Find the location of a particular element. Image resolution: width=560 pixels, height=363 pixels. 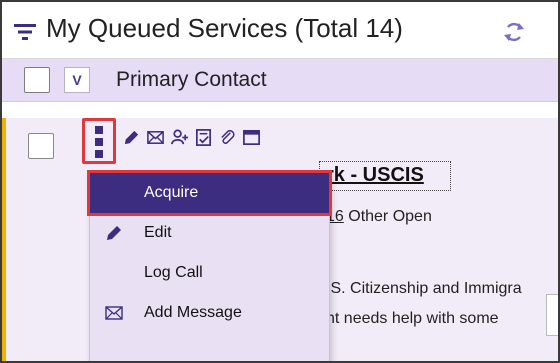

menu-item-acquire: Acquire is located at coordinates (209, 193).